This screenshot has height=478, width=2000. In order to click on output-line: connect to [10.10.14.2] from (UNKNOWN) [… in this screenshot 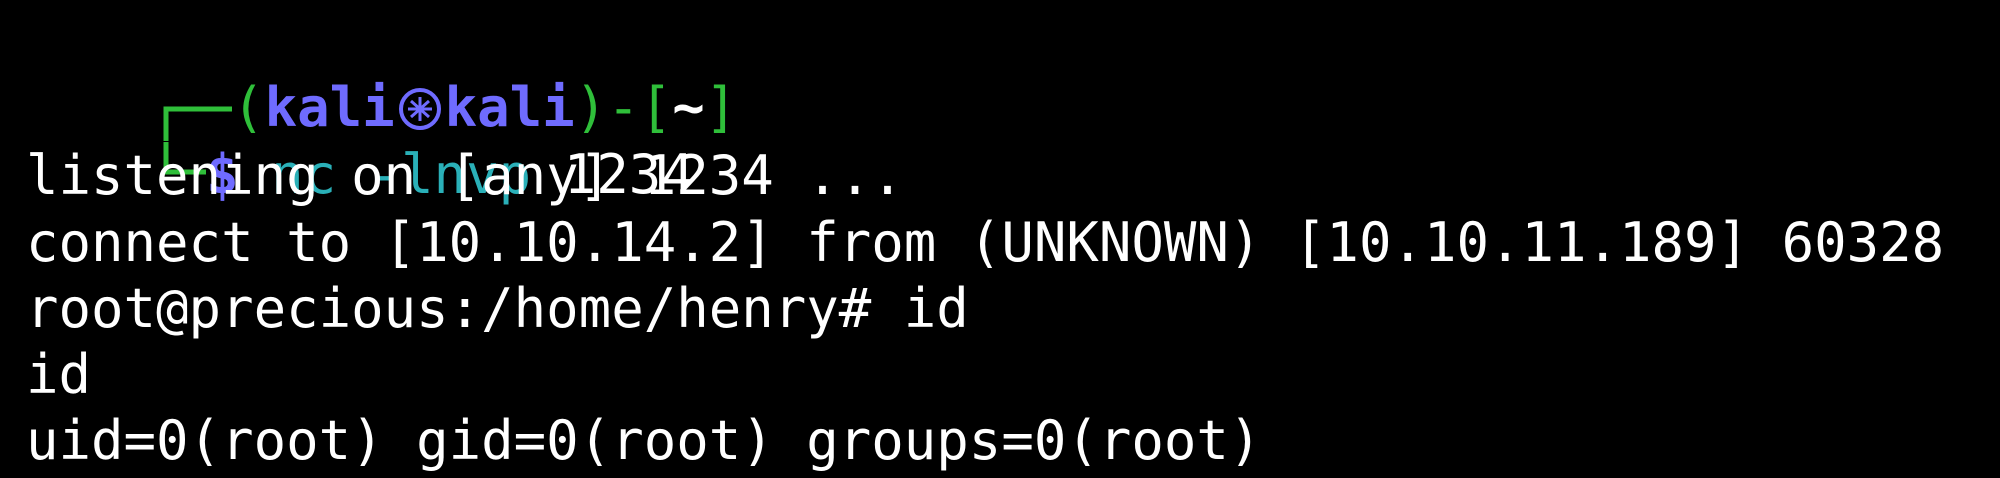, I will do `click(985, 242)`.